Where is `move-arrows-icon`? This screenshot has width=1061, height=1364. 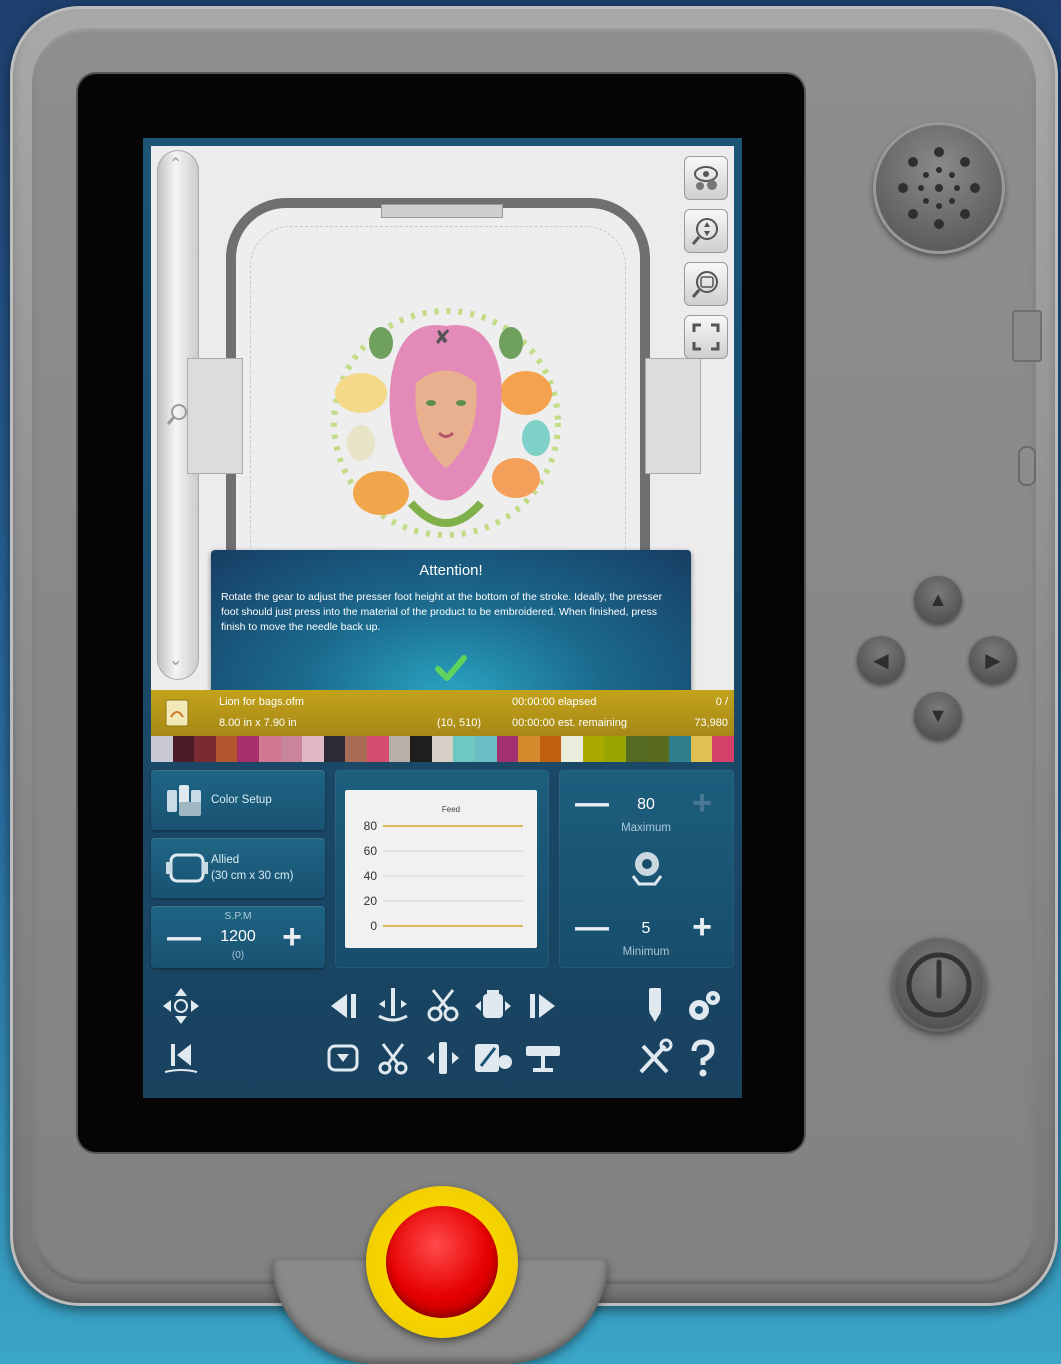
move-arrows-icon is located at coordinates (181, 1006).